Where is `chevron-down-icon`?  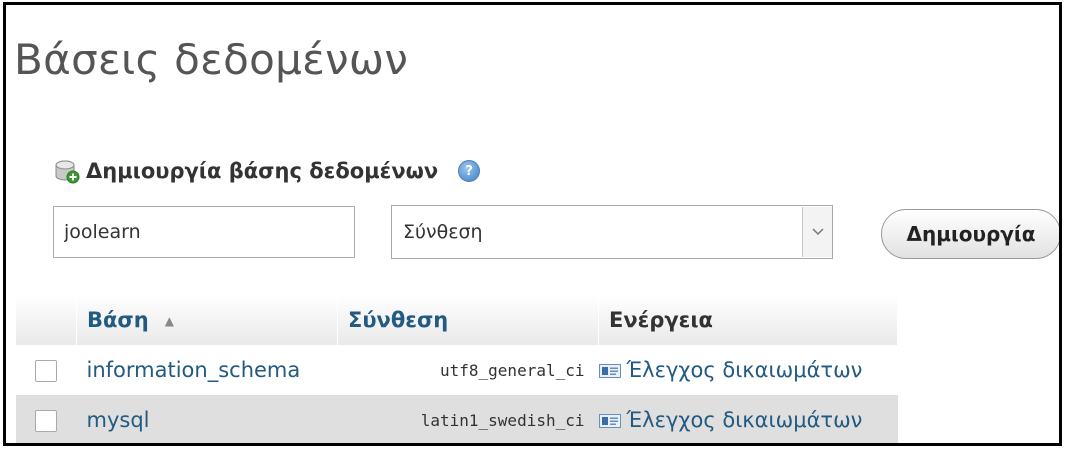
chevron-down-icon is located at coordinates (817, 232).